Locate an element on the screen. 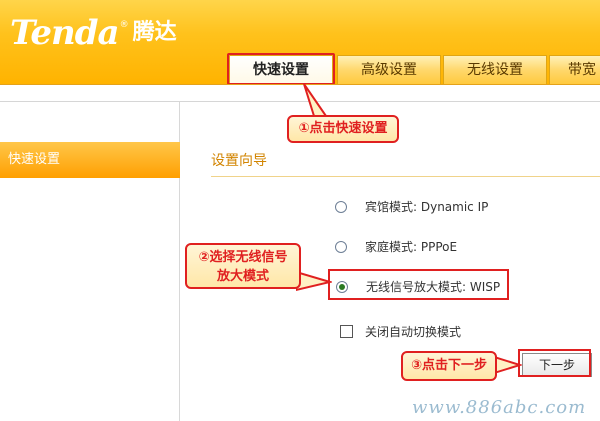 Image resolution: width=600 pixels, height=421 pixels. option-hotel-mode-label: 宾馆模式: Dynamic IP is located at coordinates (427, 207).